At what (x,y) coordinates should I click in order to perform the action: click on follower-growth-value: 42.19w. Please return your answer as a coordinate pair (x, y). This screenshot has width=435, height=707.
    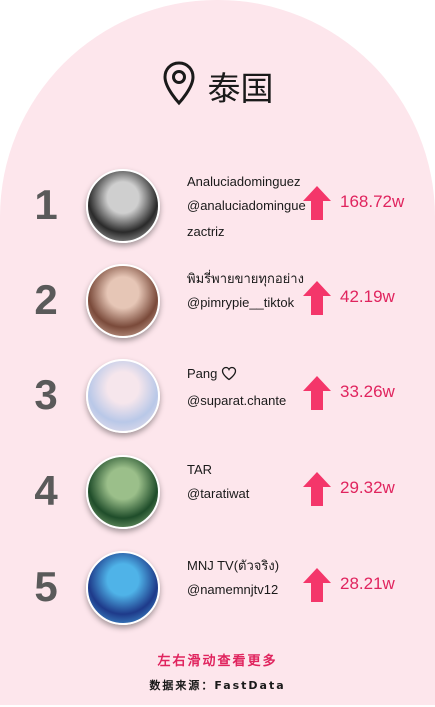
    Looking at the image, I should click on (367, 296).